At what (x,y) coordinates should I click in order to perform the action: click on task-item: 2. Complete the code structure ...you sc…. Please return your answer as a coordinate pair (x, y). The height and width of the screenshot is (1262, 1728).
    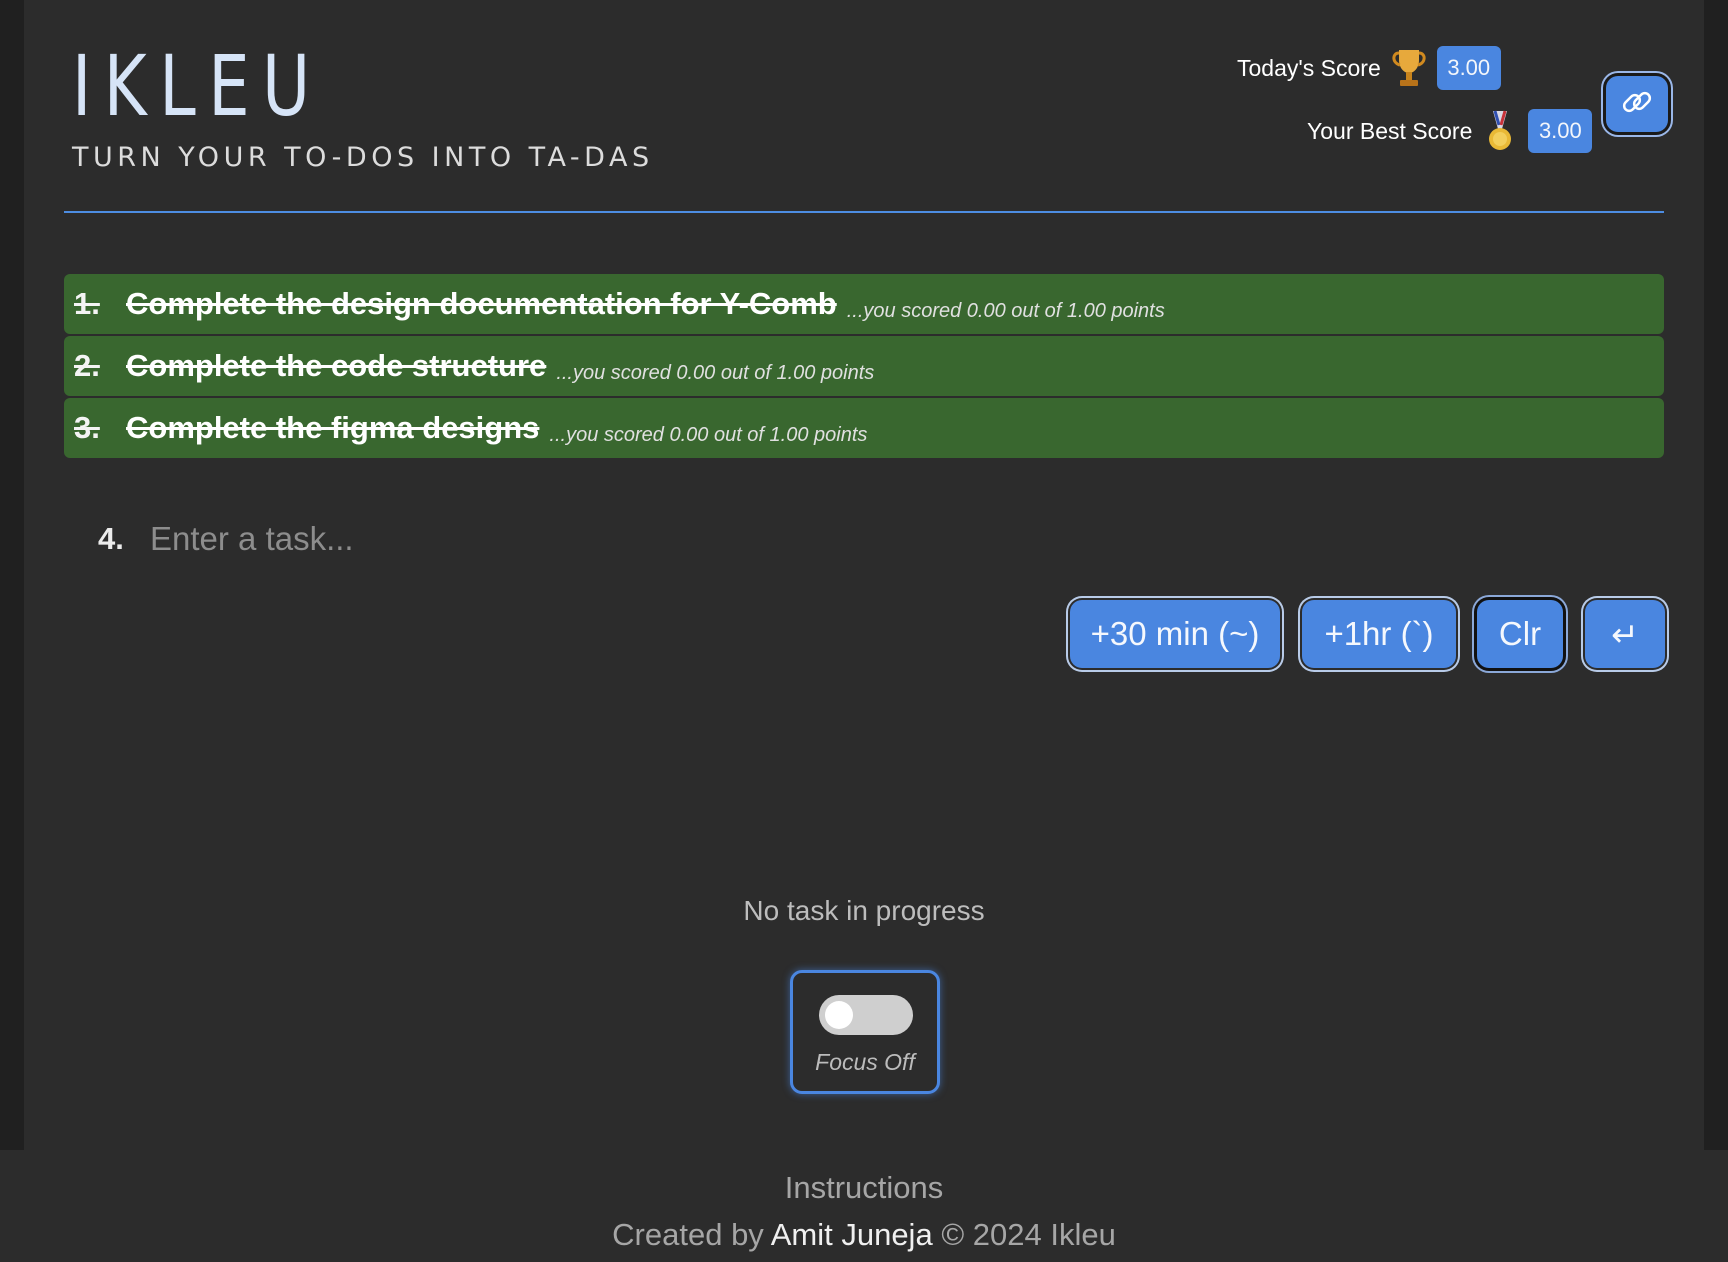
    Looking at the image, I should click on (864, 366).